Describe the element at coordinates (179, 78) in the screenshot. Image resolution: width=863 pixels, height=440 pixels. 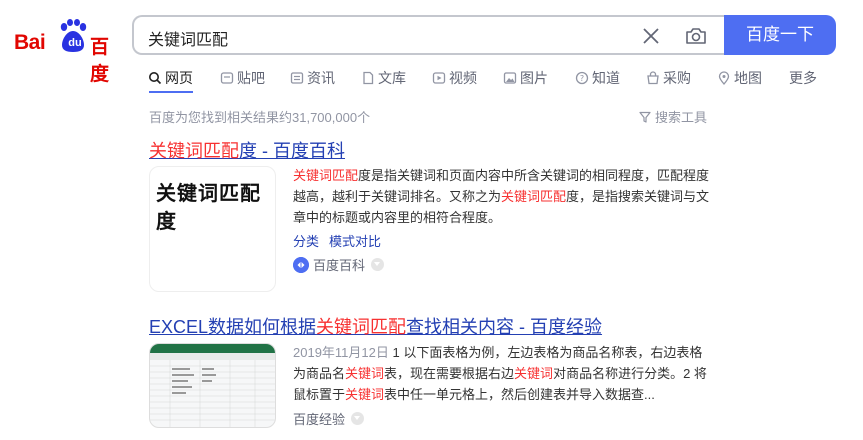
I see `tab-label: 网页` at that location.